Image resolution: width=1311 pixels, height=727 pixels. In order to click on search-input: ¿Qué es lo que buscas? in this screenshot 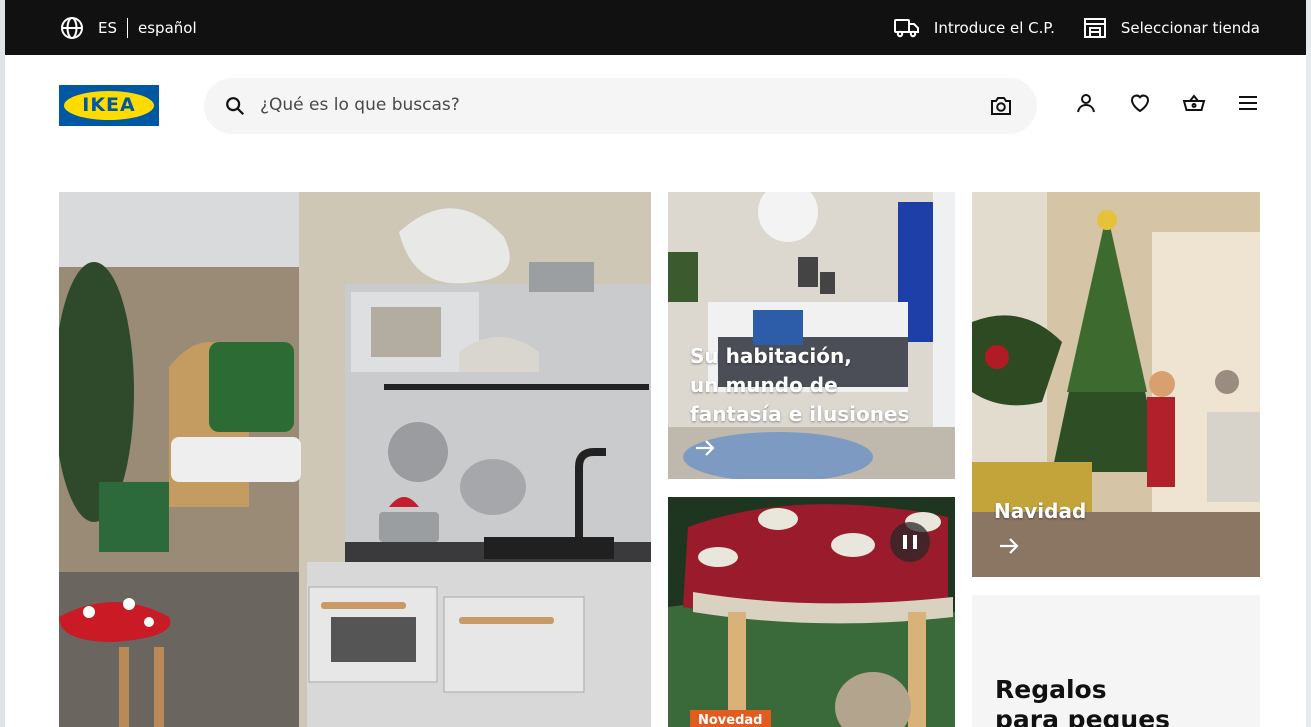, I will do `click(360, 105)`.